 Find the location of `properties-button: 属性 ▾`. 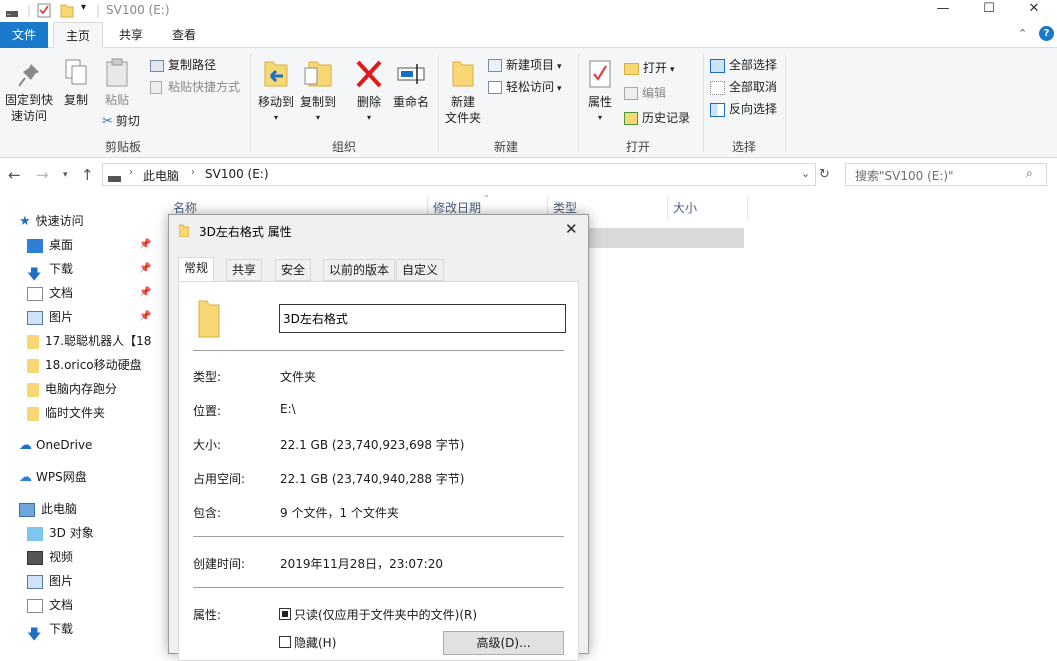

properties-button: 属性 ▾ is located at coordinates (600, 92).